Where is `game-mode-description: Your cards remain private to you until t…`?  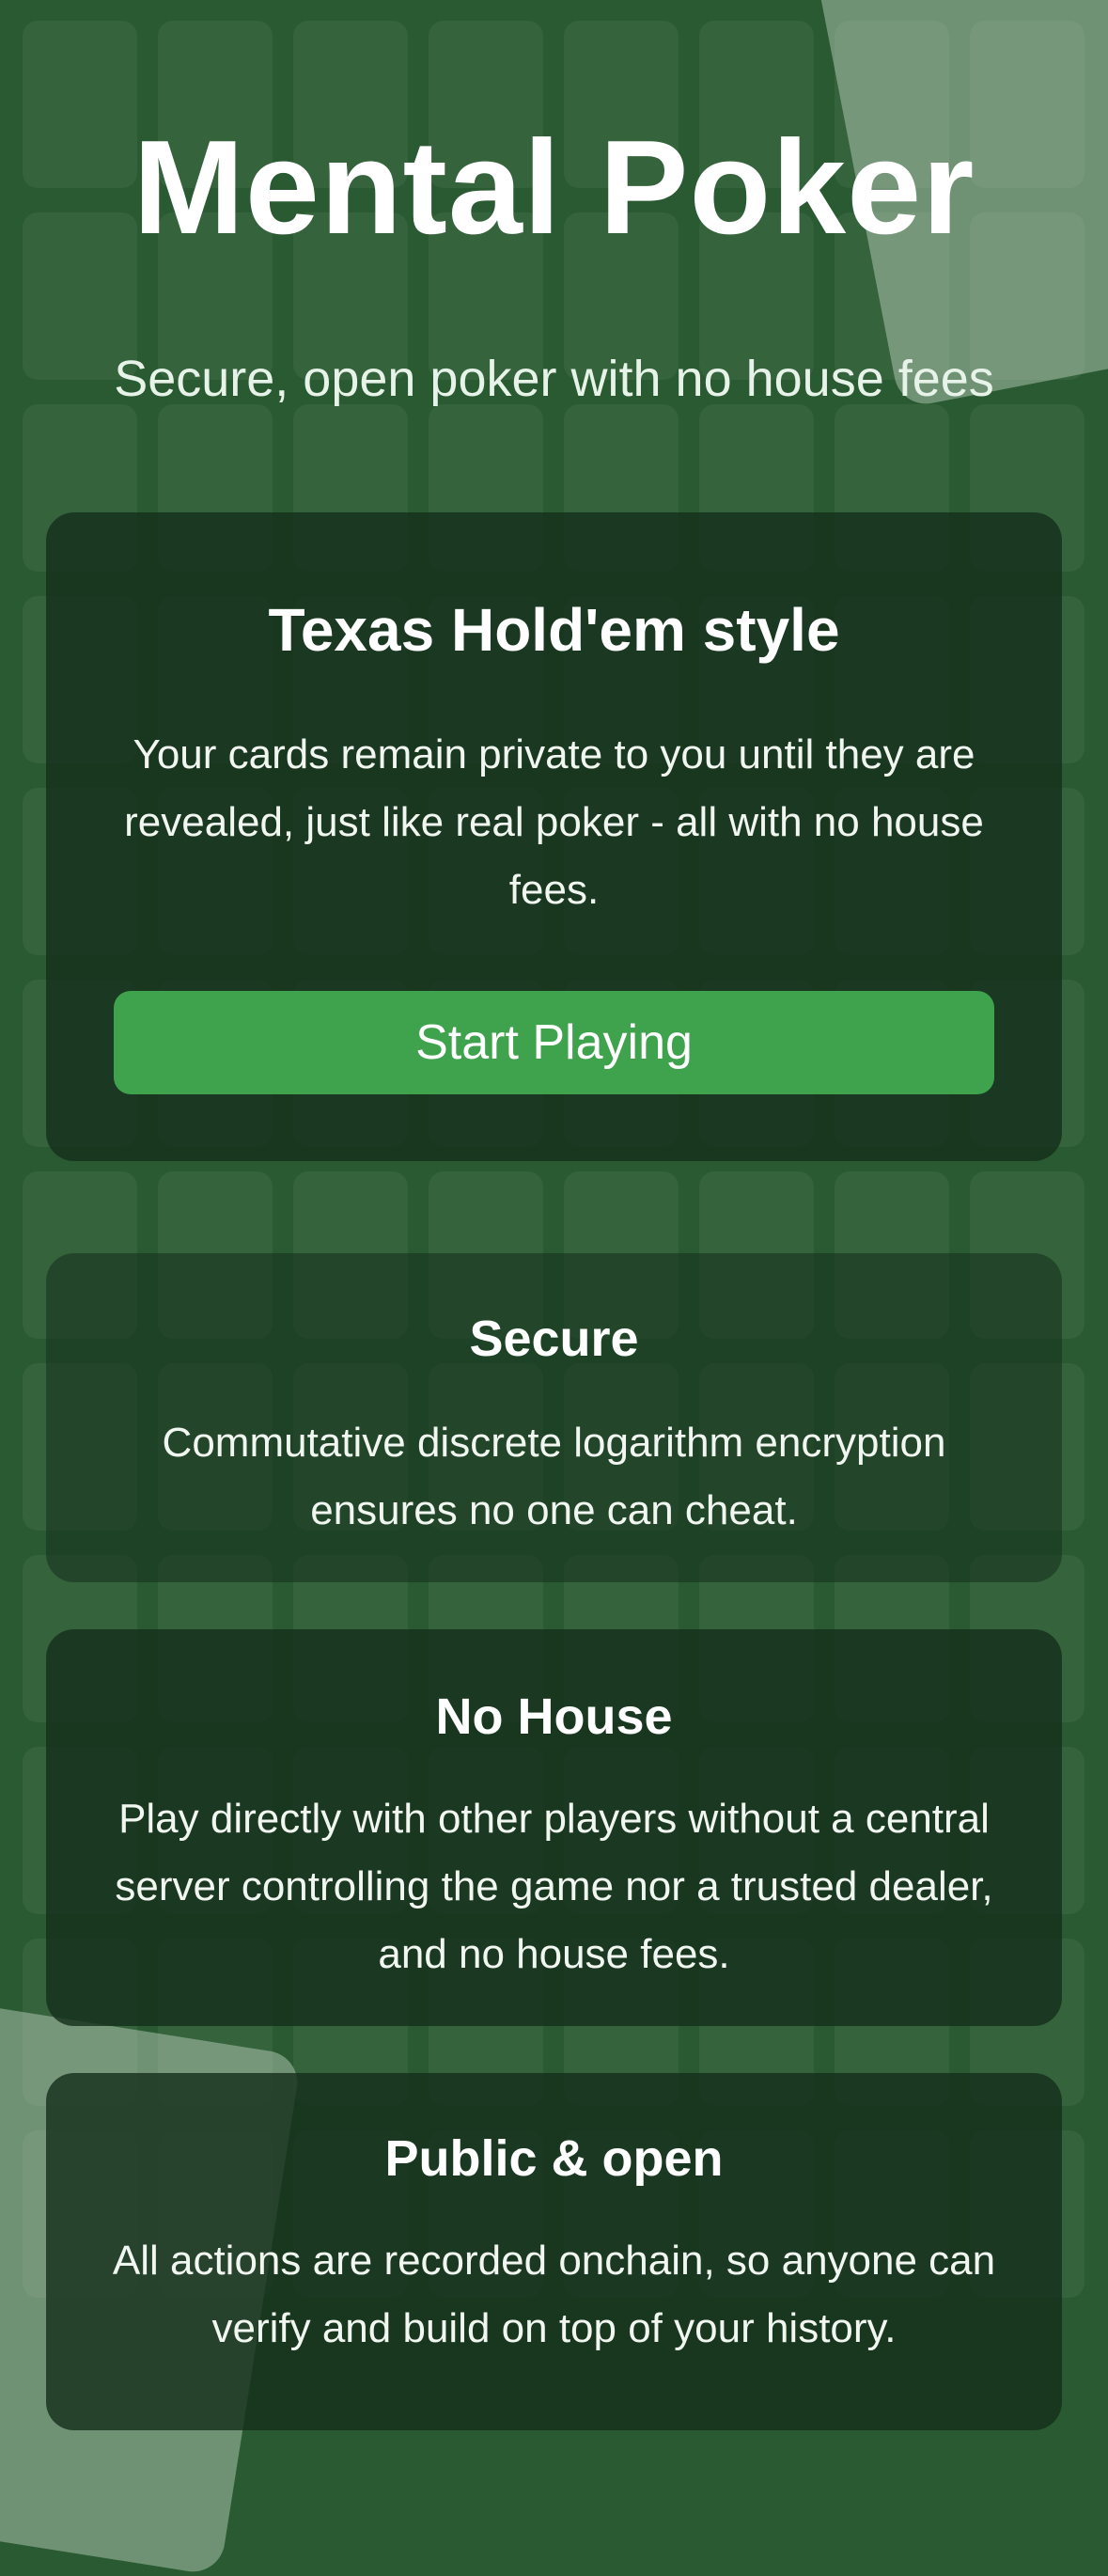 game-mode-description: Your cards remain private to you until t… is located at coordinates (554, 822).